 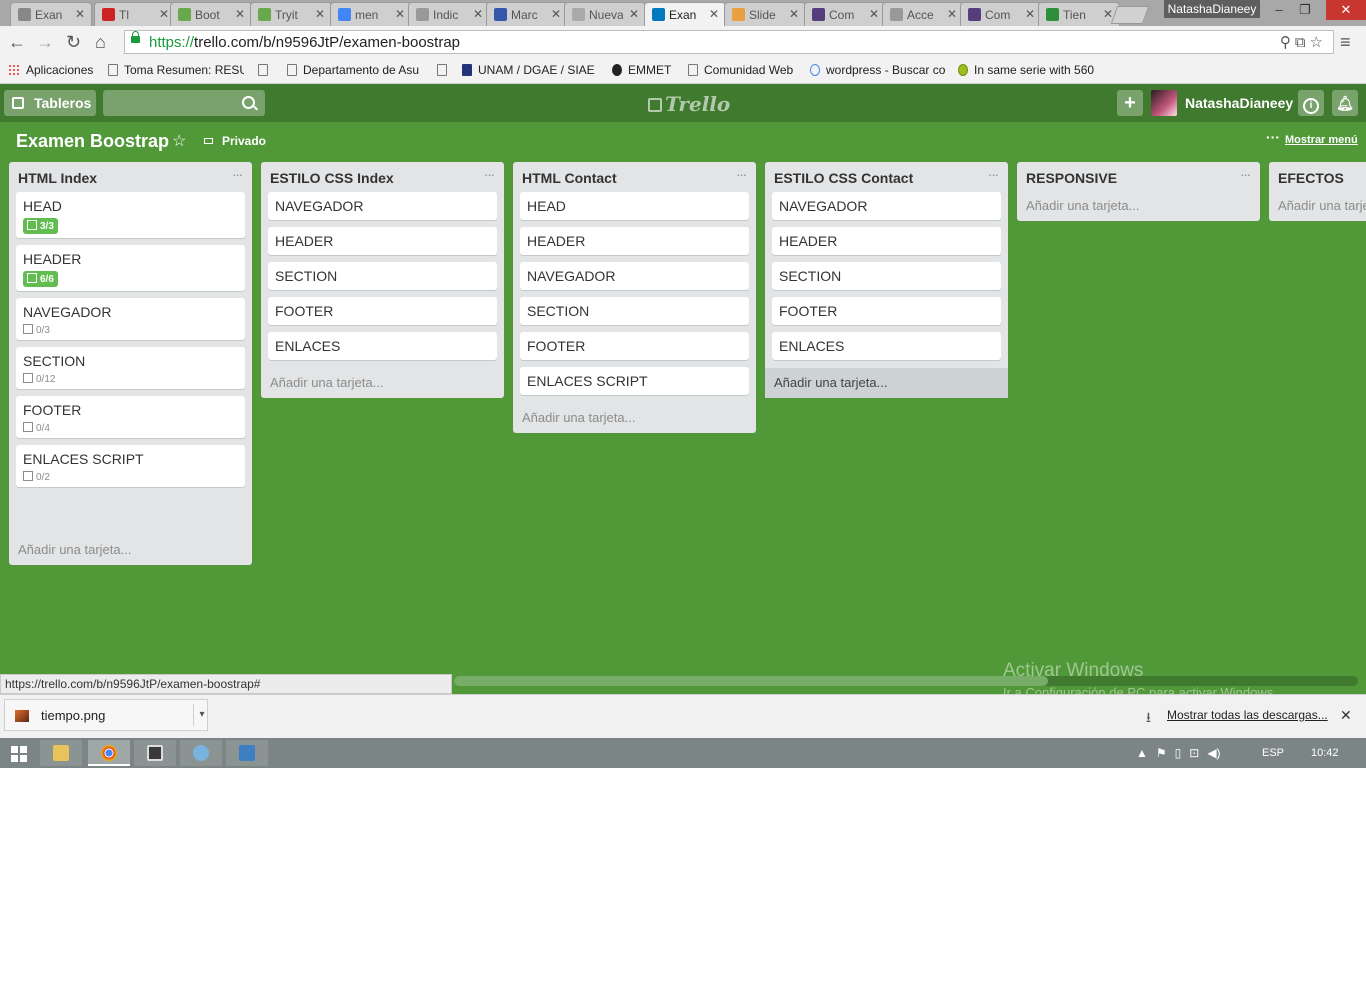 I want to click on card: HEAD 3/3, so click(x=130, y=215).